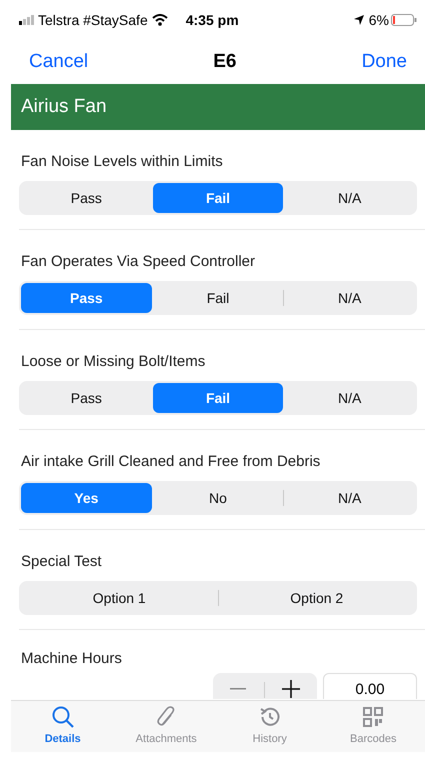 Image resolution: width=425 pixels, height=765 pixels. What do you see at coordinates (212, 20) in the screenshot?
I see `clock-time: 4:35 pm` at bounding box center [212, 20].